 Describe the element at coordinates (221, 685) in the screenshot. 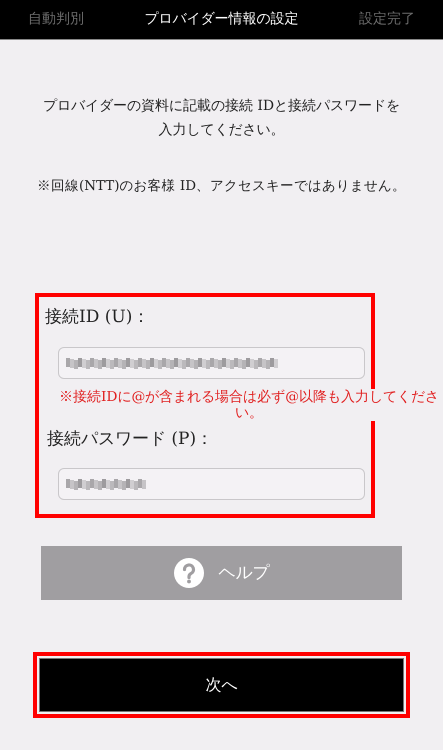

I see `next-button: 次へ` at that location.